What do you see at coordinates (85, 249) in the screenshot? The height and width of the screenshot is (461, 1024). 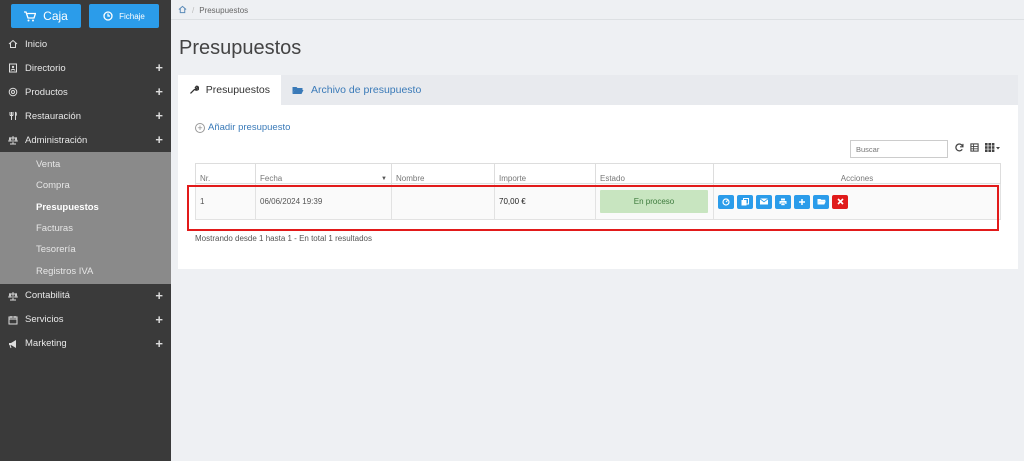 I see `submenu-item-tesoreria: Tesorería` at bounding box center [85, 249].